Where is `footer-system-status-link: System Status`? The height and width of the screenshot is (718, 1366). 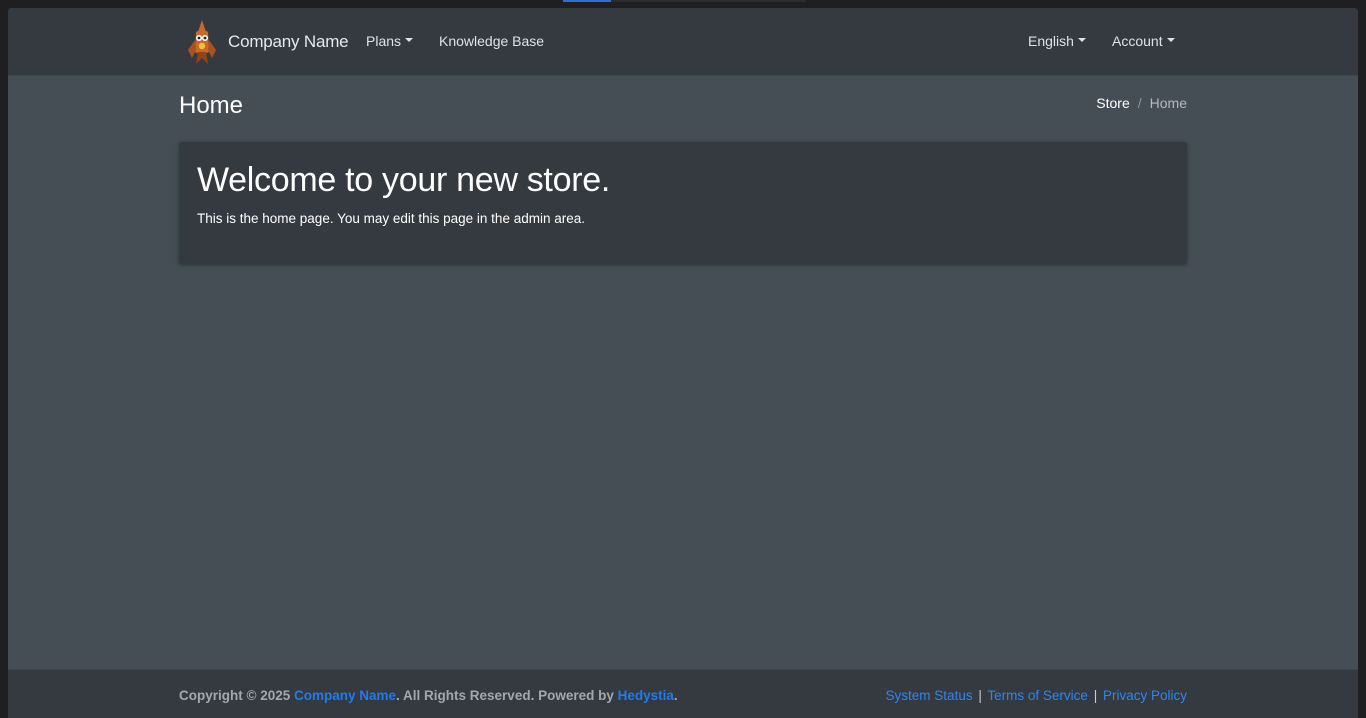 footer-system-status-link: System Status is located at coordinates (929, 695).